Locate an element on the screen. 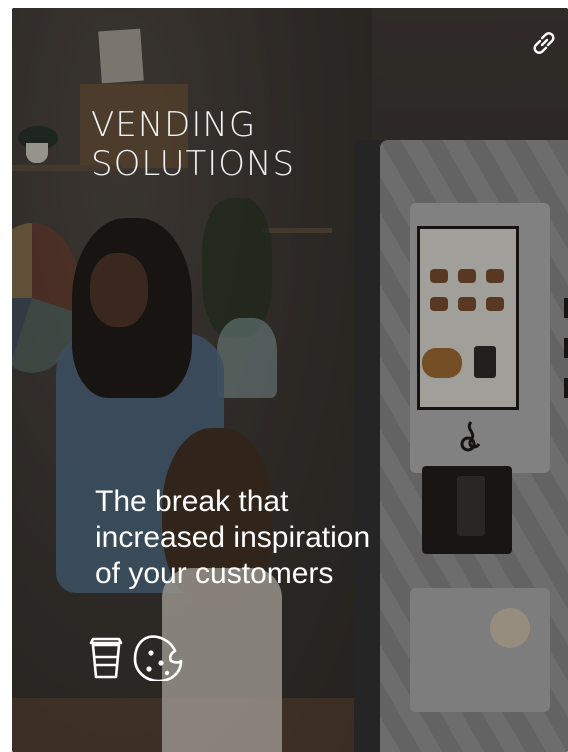  card-title-line: SOLUTIONS is located at coordinates (193, 164).